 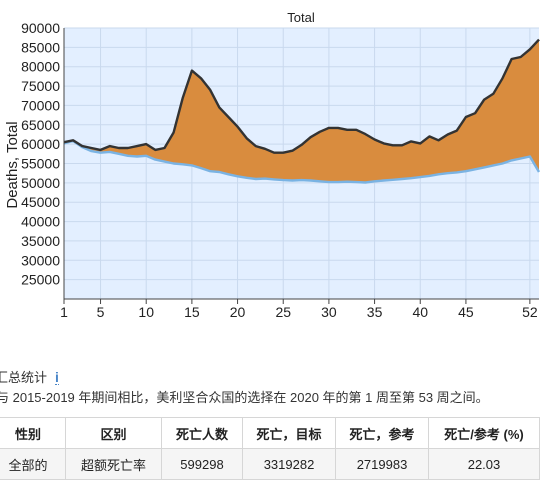 I want to click on header-type: 区别, so click(x=113, y=433).